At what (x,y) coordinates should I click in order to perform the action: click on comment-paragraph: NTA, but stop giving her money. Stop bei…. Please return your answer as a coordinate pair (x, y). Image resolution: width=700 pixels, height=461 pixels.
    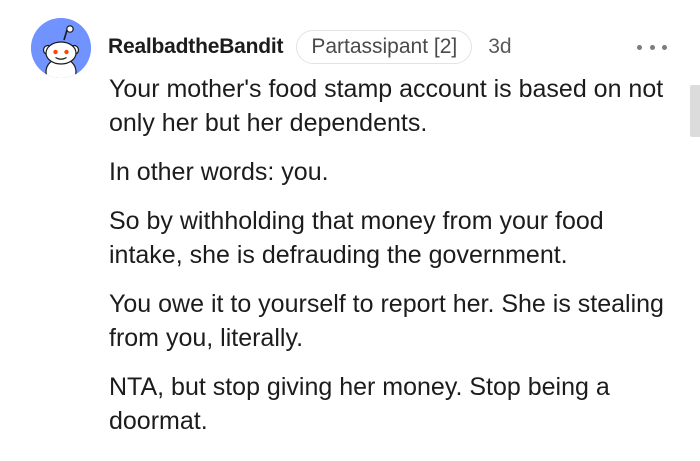
    Looking at the image, I should click on (359, 404).